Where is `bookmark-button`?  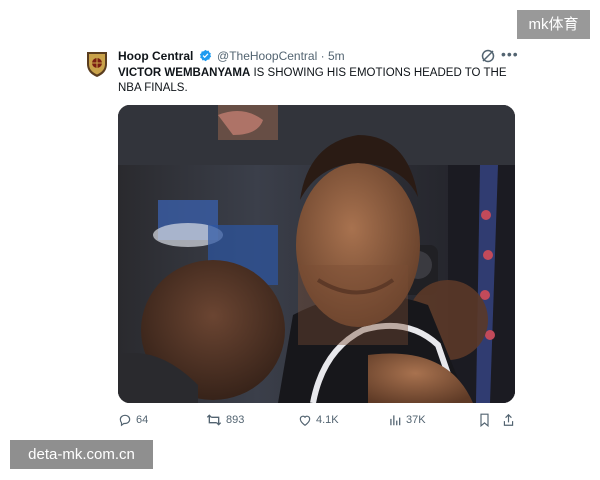
bookmark-button is located at coordinates (484, 420).